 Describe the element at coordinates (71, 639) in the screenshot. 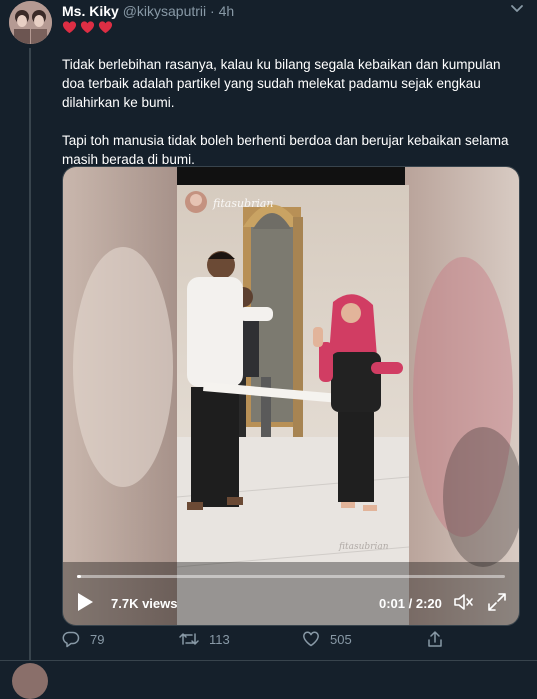

I see `reply-icon` at that location.